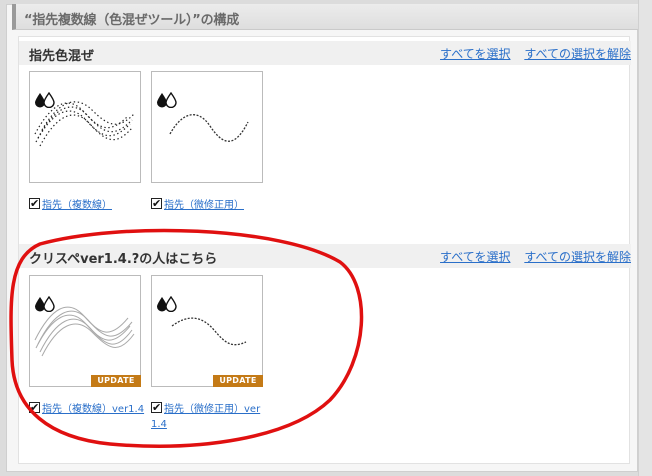  I want to click on tool-link: 指先（微修正用）ver, so click(212, 409).